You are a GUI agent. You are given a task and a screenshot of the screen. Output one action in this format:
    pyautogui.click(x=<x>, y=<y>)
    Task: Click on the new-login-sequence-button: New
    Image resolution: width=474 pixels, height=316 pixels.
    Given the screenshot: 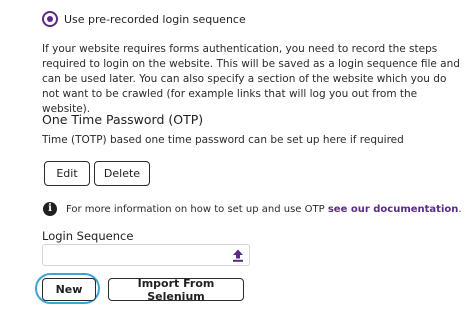 What is the action you would take?
    pyautogui.click(x=69, y=289)
    